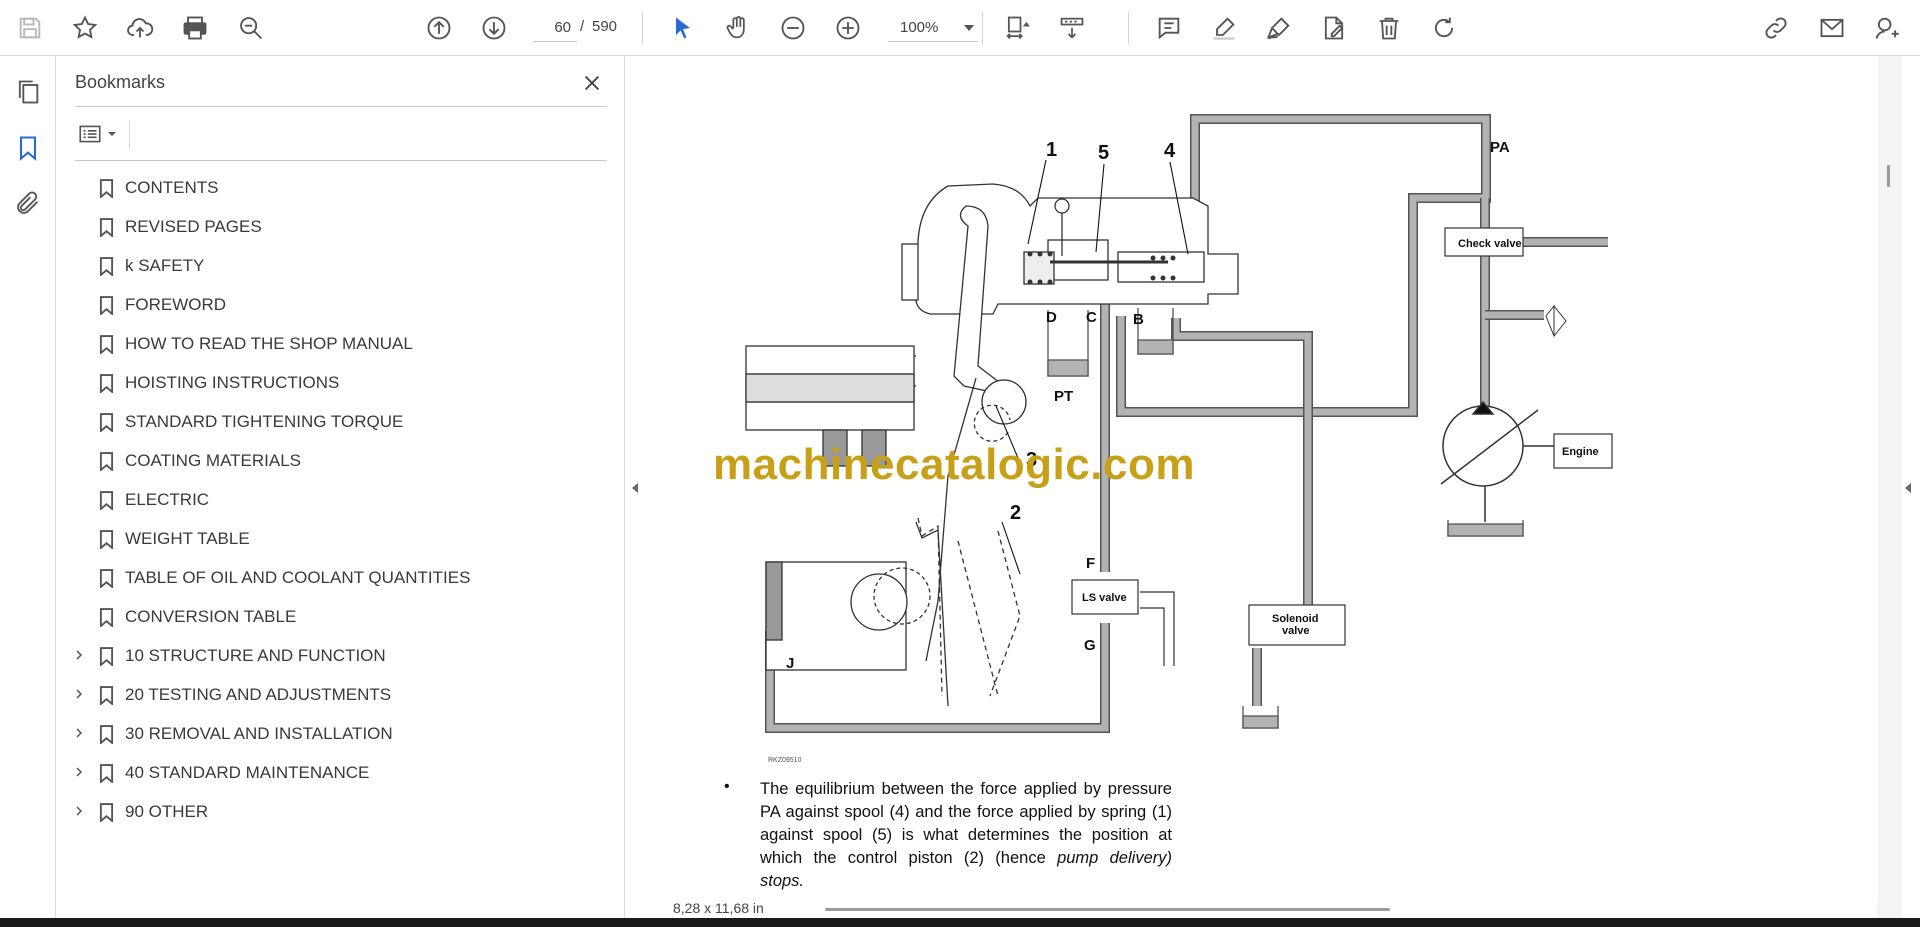  Describe the element at coordinates (1138, 319) in the screenshot. I see `label-b: B` at that location.